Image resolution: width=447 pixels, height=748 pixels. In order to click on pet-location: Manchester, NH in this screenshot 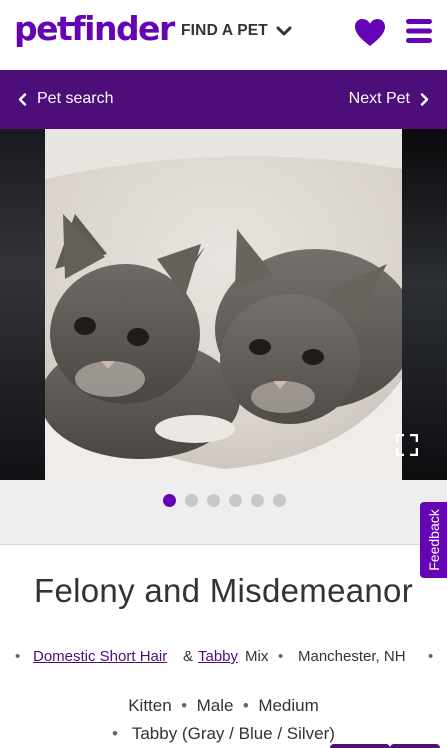, I will do `click(352, 656)`.